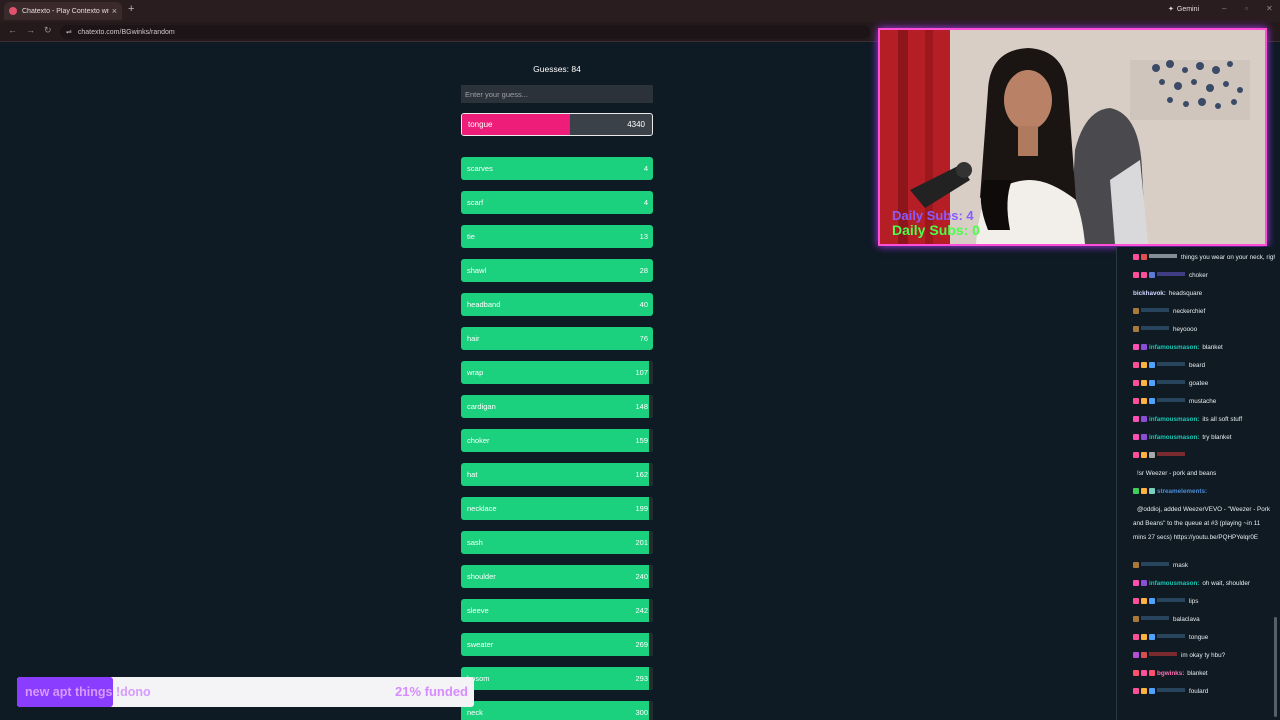 The image size is (1280, 720). I want to click on browser-tab: Chatexto - Play Contexto with Y ×, so click(63, 11).